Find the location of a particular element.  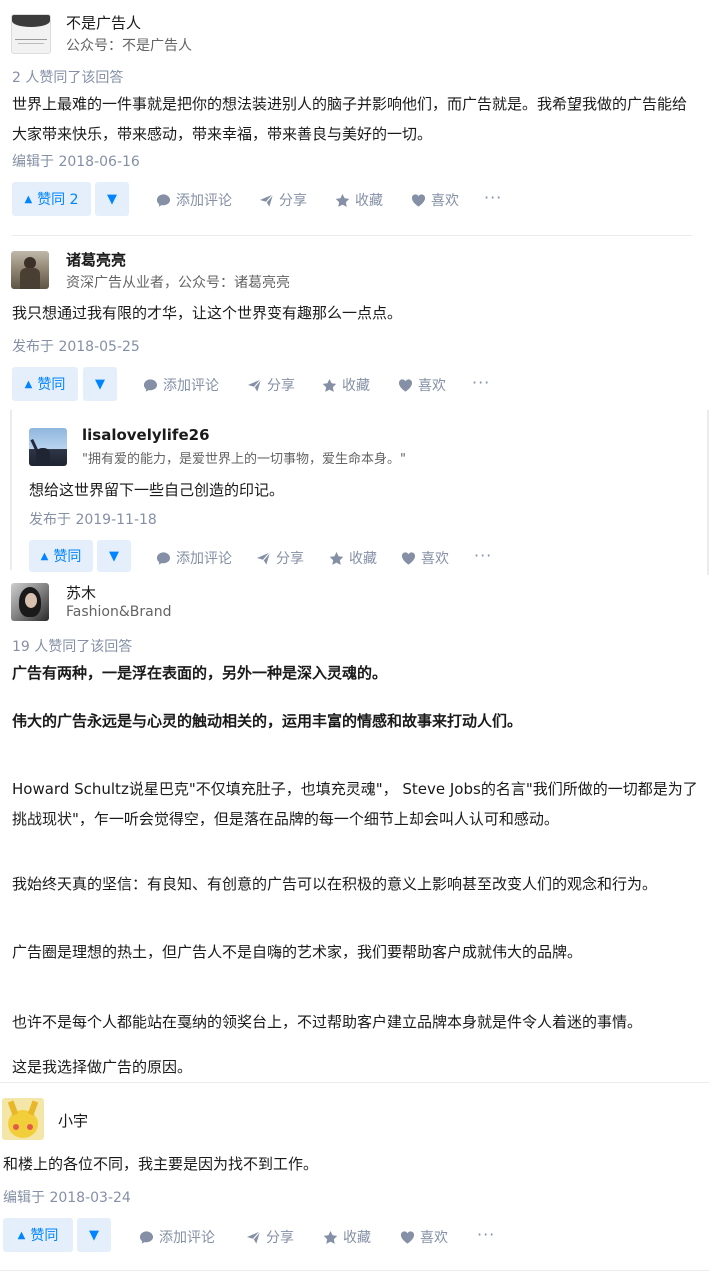

author-headline: "拥有爱的能力，是爱世界上的一切事物，爱生命本身。" is located at coordinates (244, 459).